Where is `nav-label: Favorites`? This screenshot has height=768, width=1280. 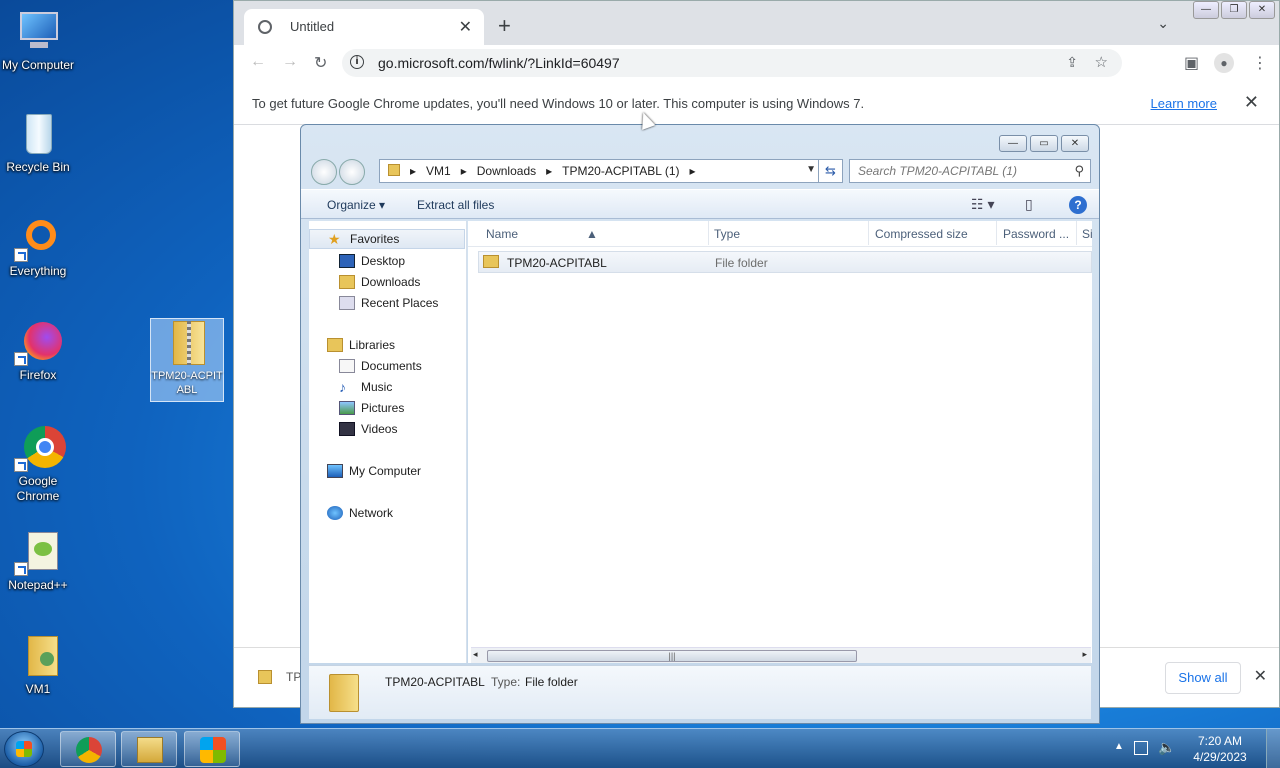
nav-label: Favorites is located at coordinates (375, 239).